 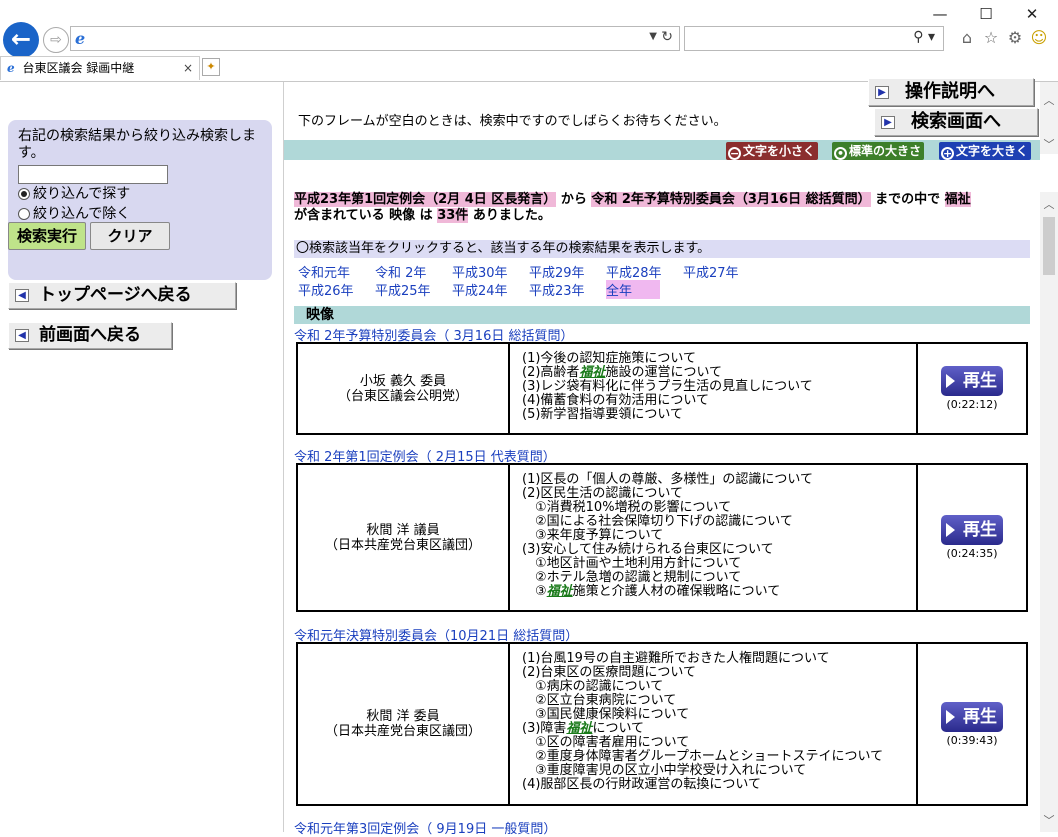 What do you see at coordinates (653, 36) in the screenshot?
I see `dropdown-arrow-icon: ▼` at bounding box center [653, 36].